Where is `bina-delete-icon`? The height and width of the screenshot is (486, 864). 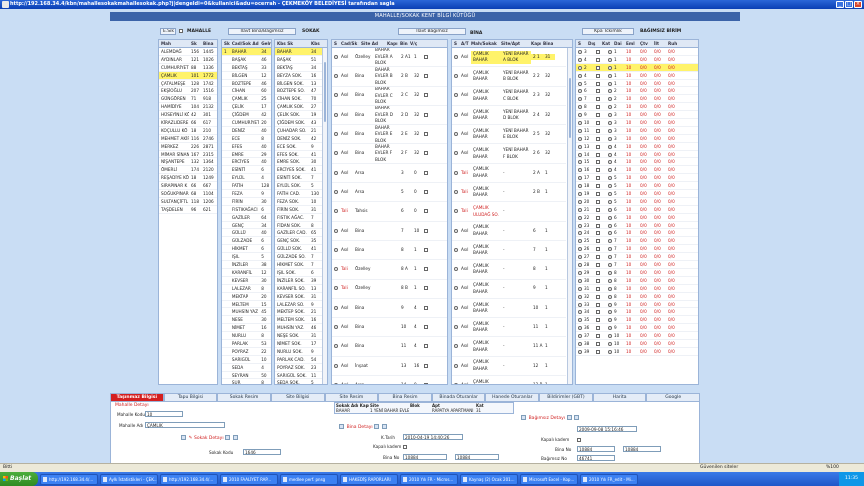 bina-delete-icon is located at coordinates (384, 426).